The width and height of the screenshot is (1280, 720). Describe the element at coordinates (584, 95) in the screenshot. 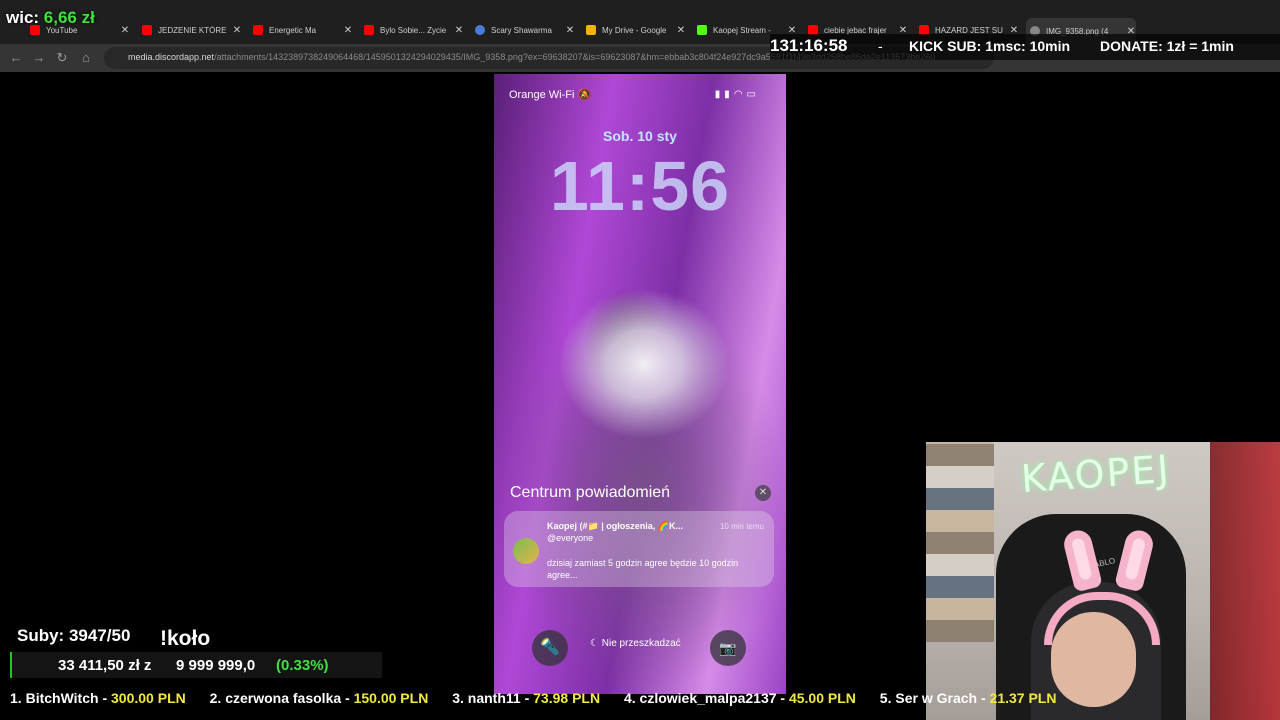

I see `bell-muted-icon: 🔕` at that location.